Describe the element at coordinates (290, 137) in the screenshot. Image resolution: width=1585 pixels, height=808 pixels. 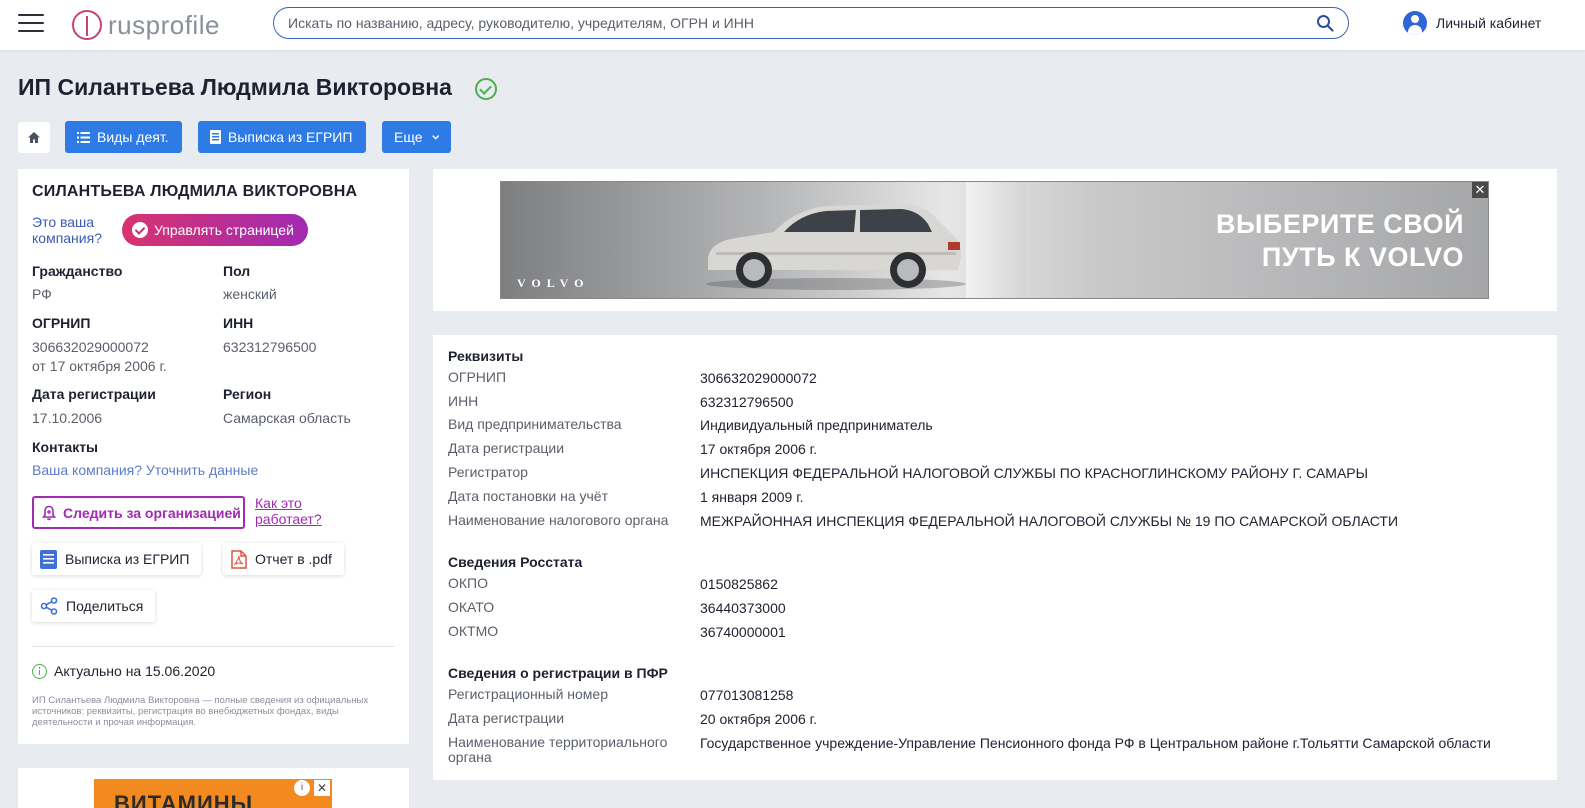
I see `egrip-label: Выписка из ЕГРИП` at that location.